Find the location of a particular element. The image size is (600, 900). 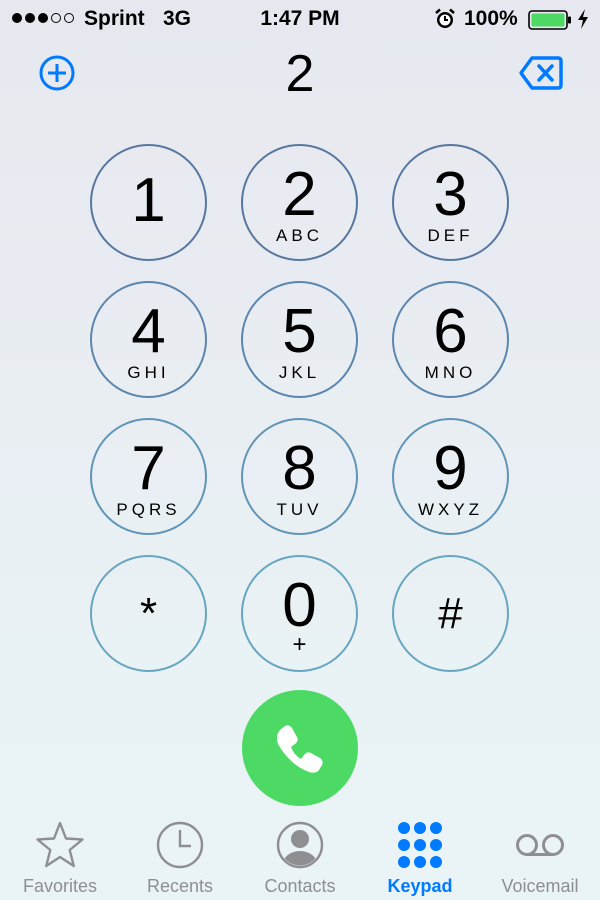

key-letters: + is located at coordinates (299, 644).